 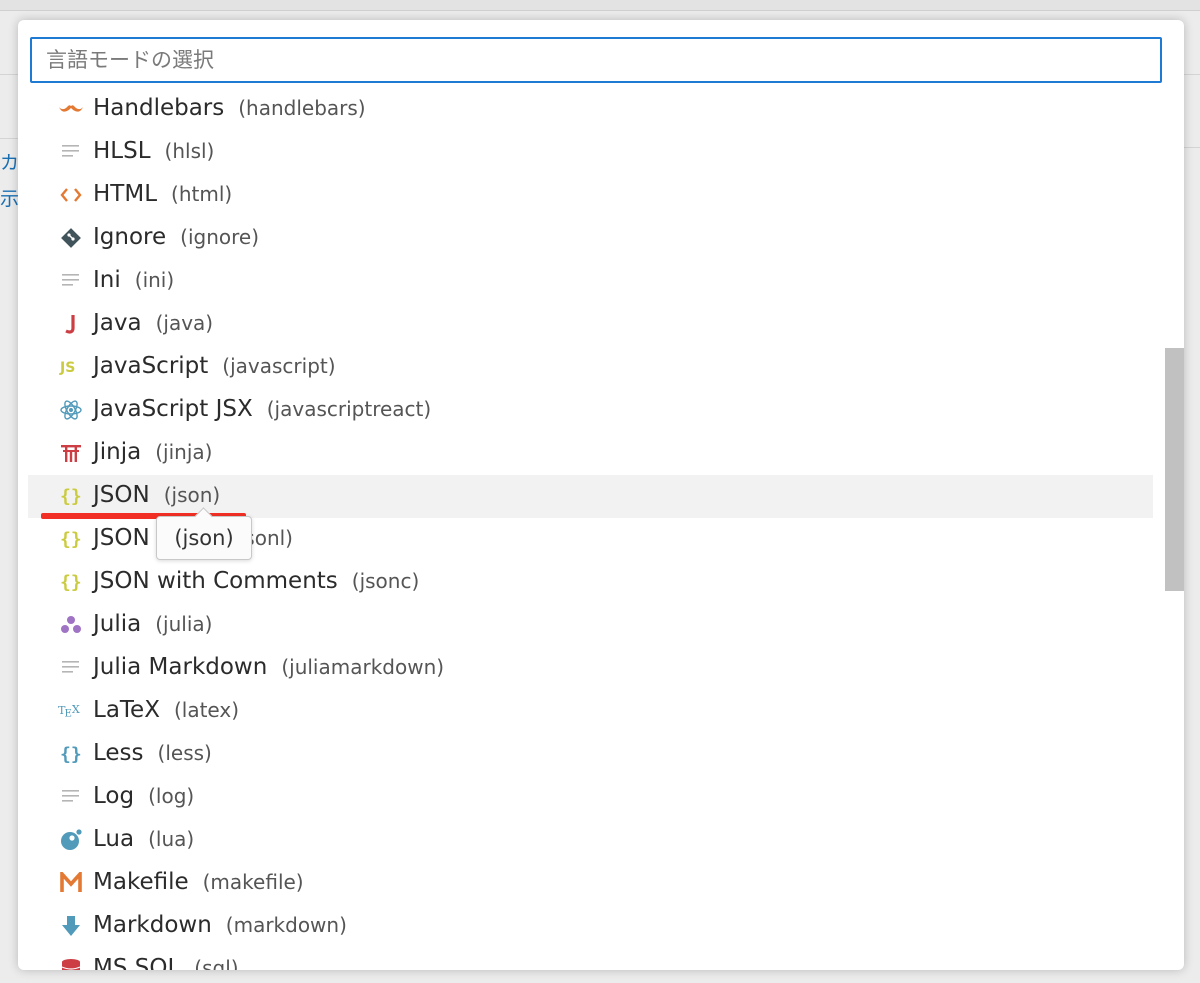 What do you see at coordinates (600, 5) in the screenshot?
I see `window-top-bar` at bounding box center [600, 5].